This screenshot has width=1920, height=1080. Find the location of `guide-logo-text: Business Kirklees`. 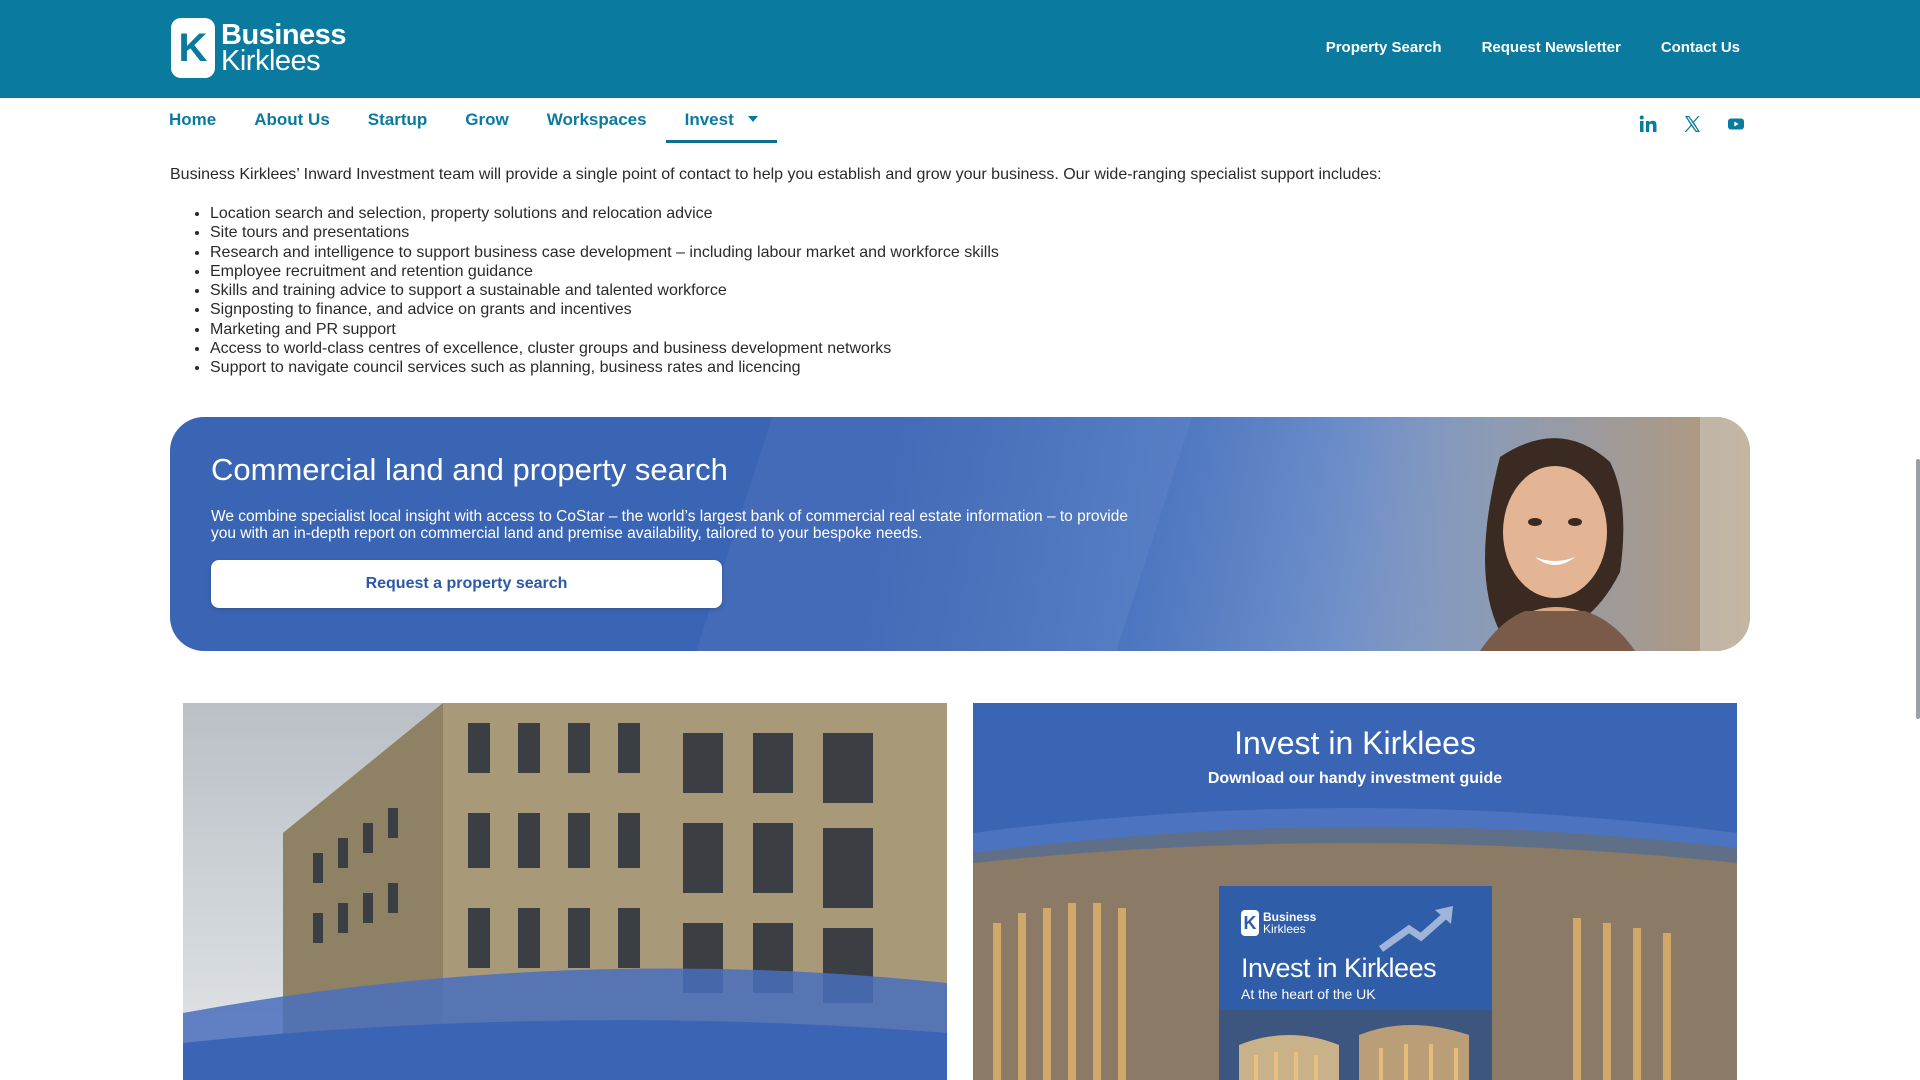

guide-logo-text: Business Kirklees is located at coordinates (1289, 923).